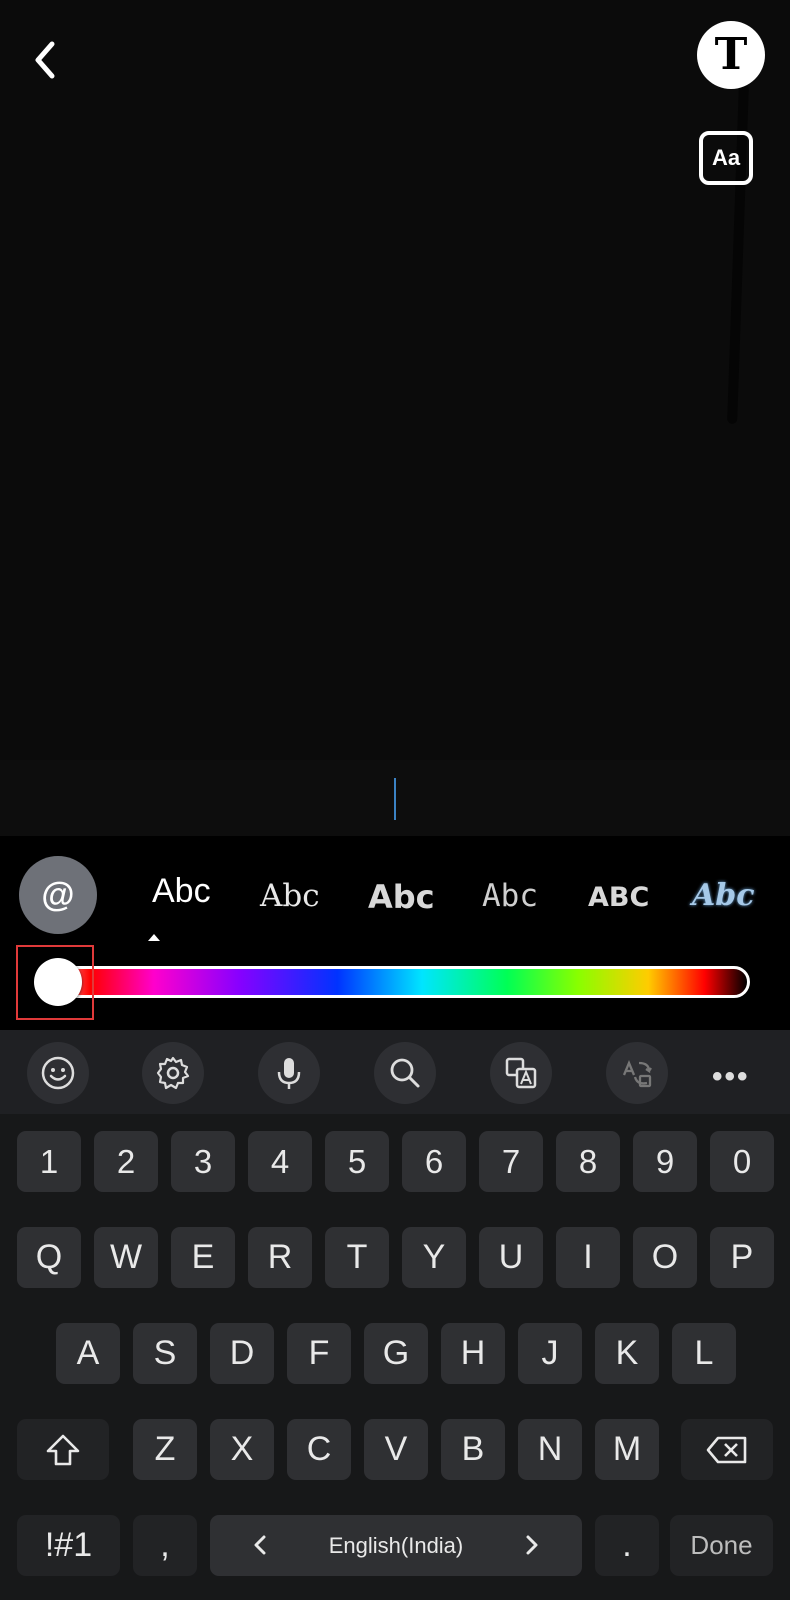 This screenshot has height=1600, width=790. I want to click on symbols-key: !#1, so click(68, 1545).